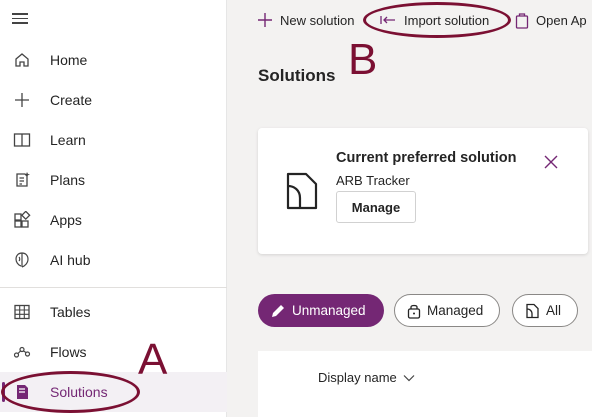  Describe the element at coordinates (113, 352) in the screenshot. I see `nav-item-flows: Flows` at that location.